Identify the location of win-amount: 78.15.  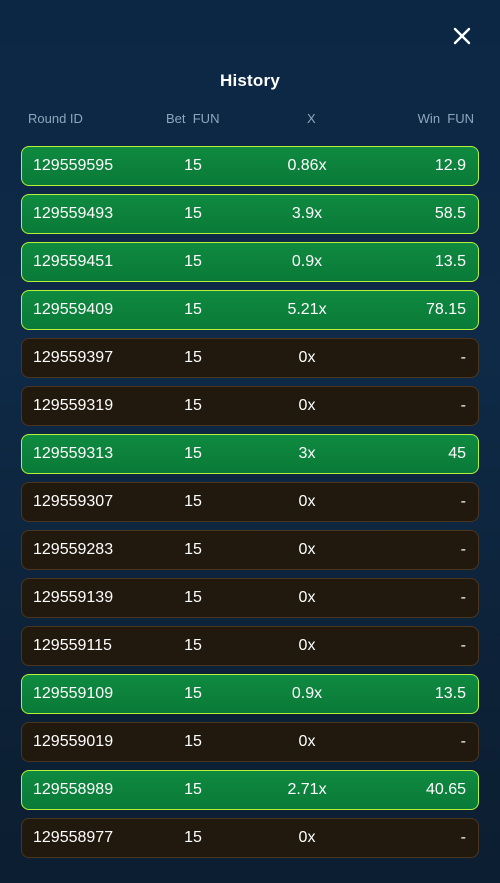
(445, 309).